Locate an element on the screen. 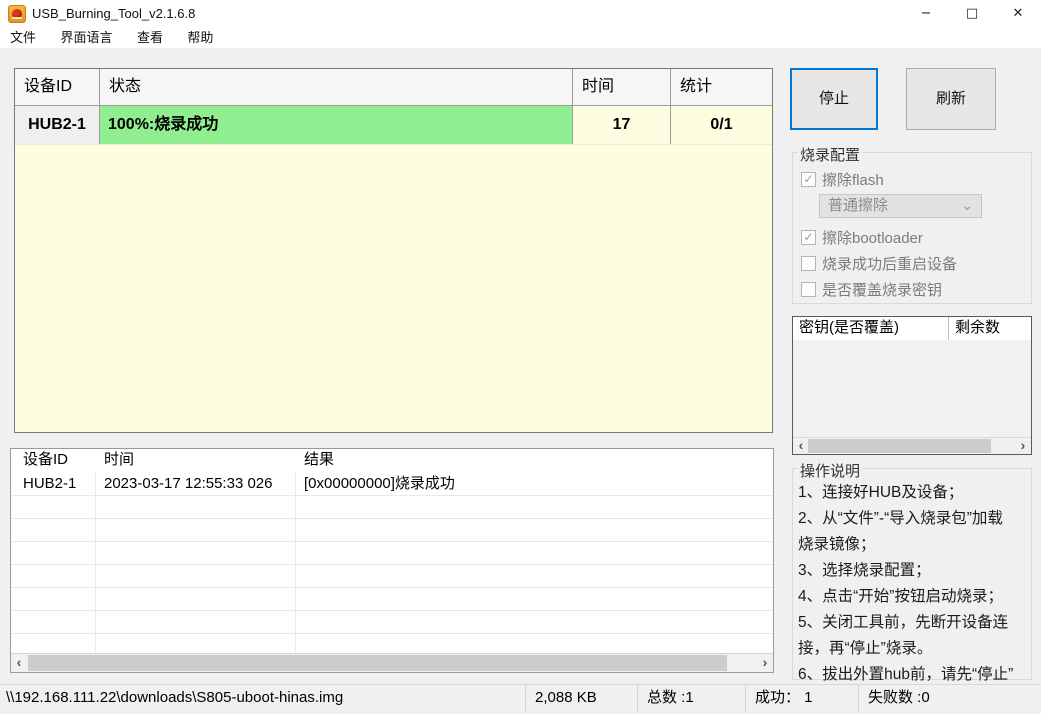 Image resolution: width=1041 pixels, height=714 pixels. log-col-time: 时间 is located at coordinates (119, 459).